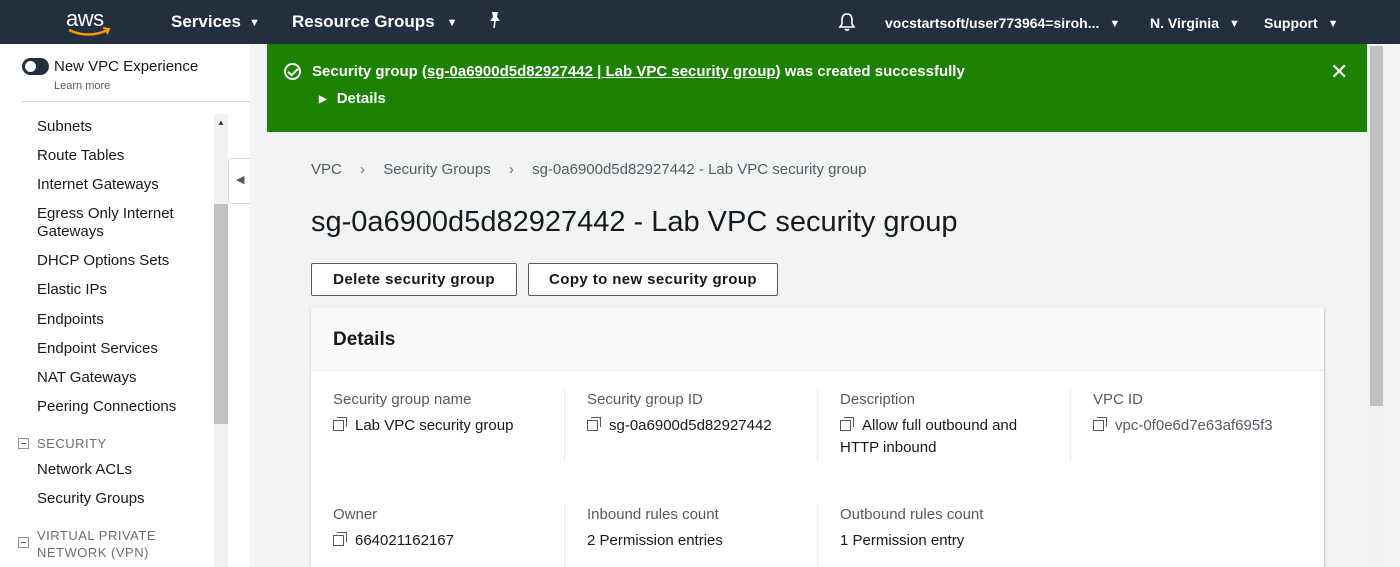 The height and width of the screenshot is (567, 1400). I want to click on sidebar-item-elastic-ips: Elastic IPs, so click(72, 290).